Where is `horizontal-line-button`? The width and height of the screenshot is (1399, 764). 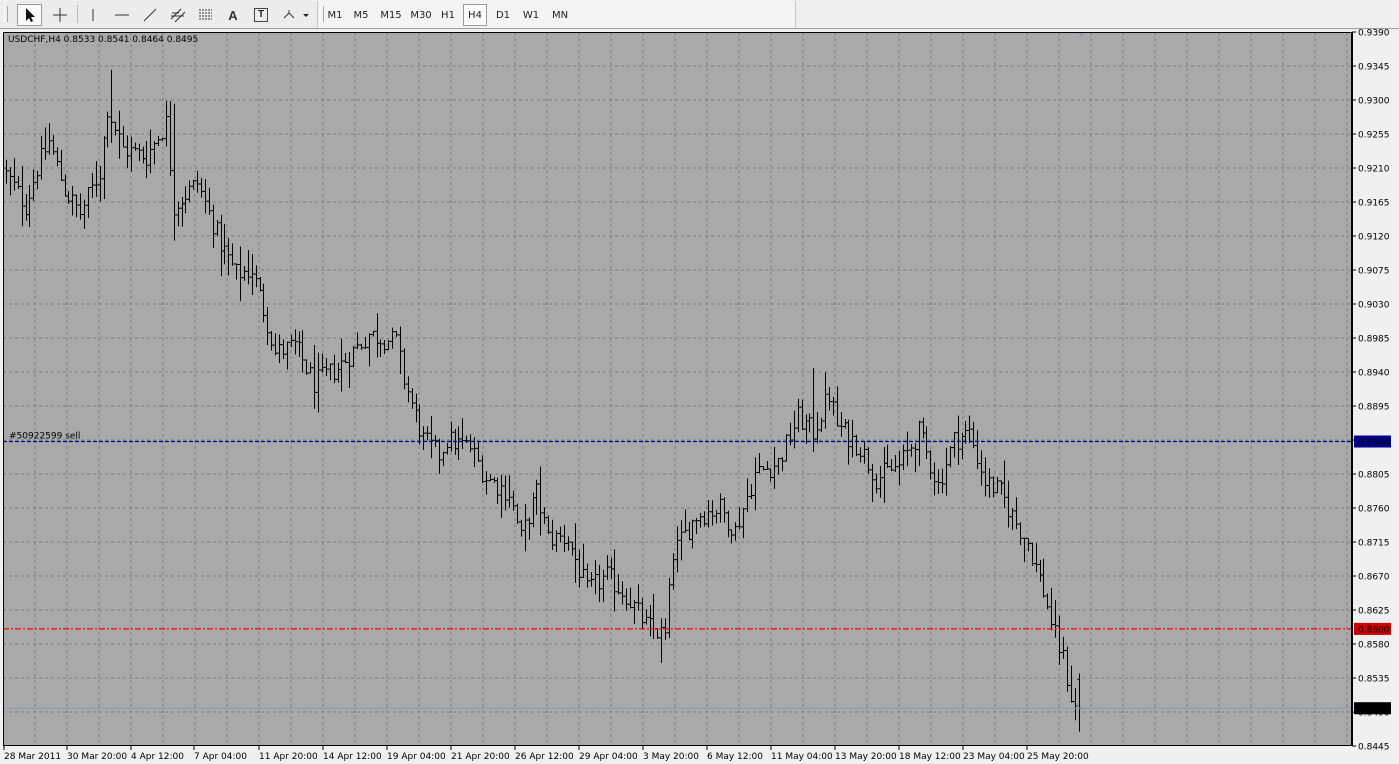
horizontal-line-button is located at coordinates (121, 15).